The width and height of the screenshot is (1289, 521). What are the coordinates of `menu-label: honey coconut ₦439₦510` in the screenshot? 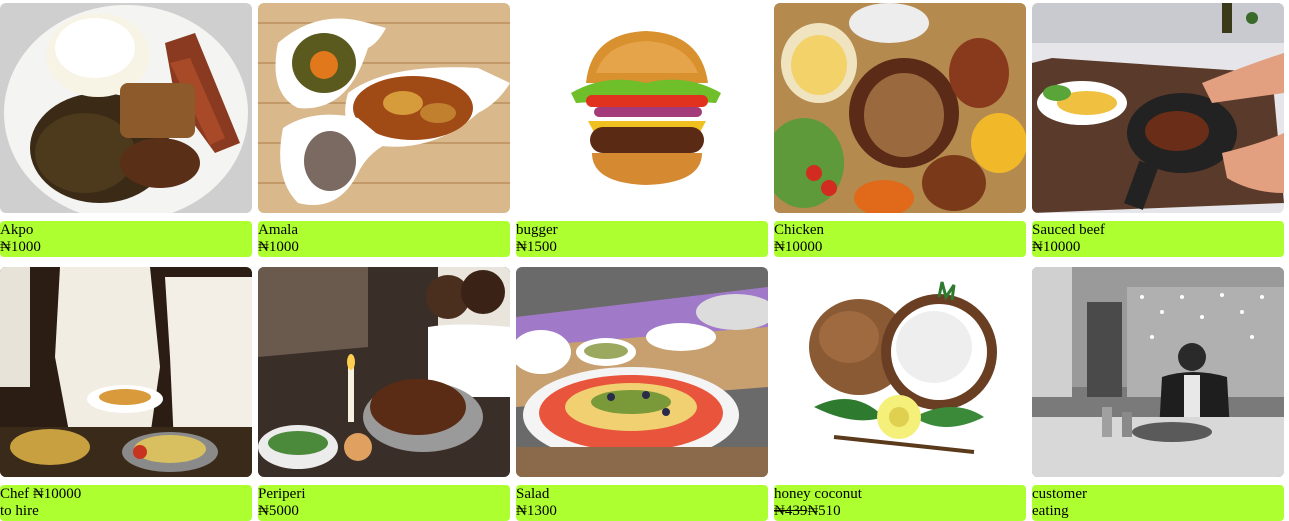 It's located at (900, 503).